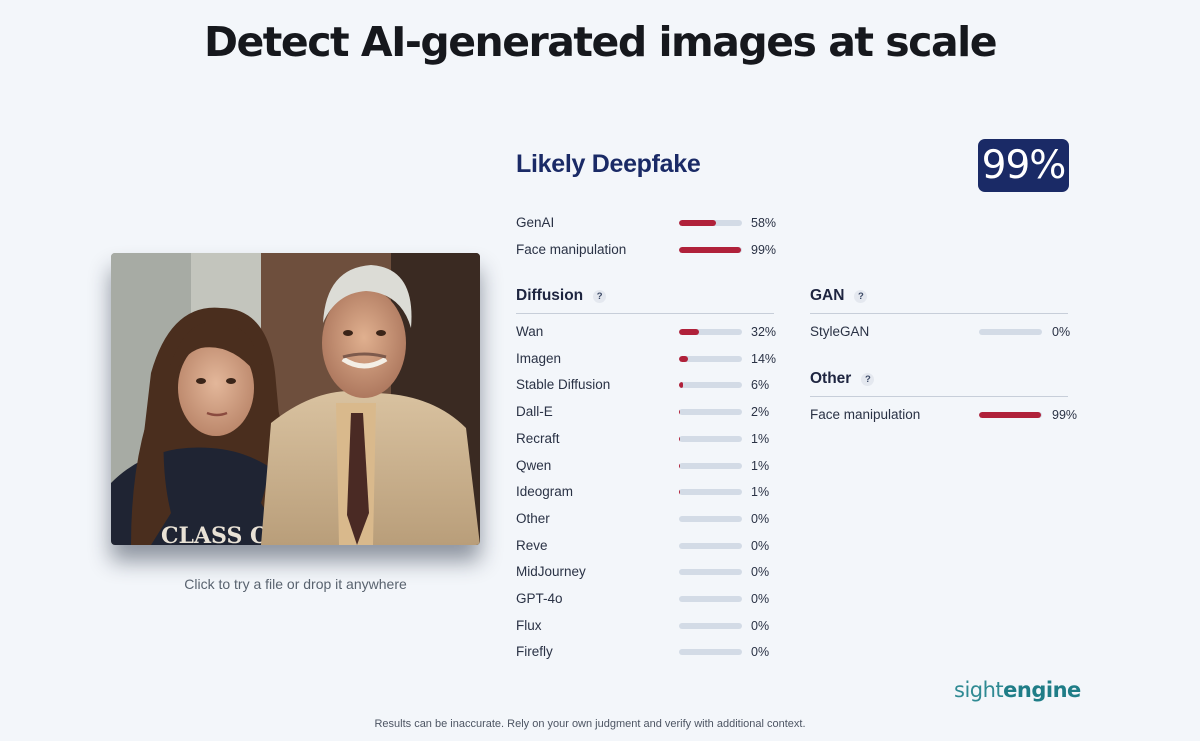  I want to click on diffusion-label: Wan, so click(530, 331).